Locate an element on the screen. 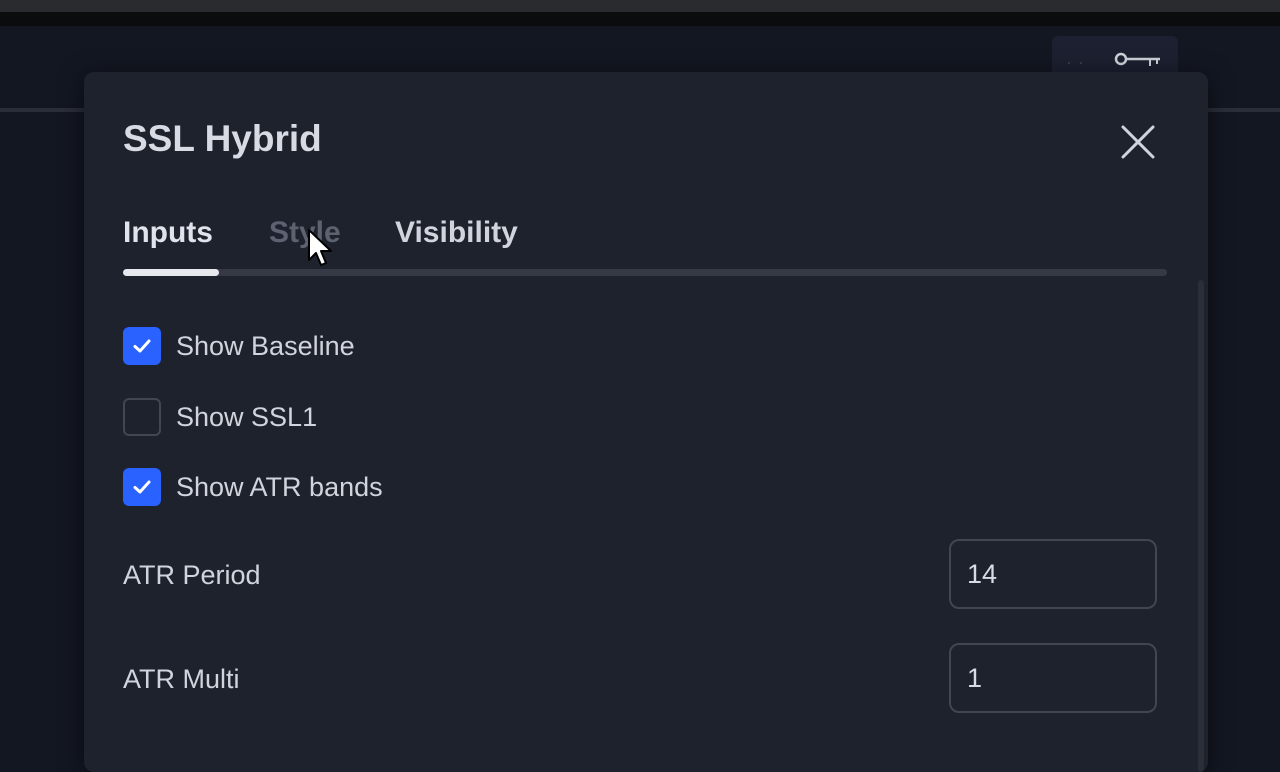 The height and width of the screenshot is (772, 1280). show-ssl1-label: Show SSL1 is located at coordinates (247, 416).